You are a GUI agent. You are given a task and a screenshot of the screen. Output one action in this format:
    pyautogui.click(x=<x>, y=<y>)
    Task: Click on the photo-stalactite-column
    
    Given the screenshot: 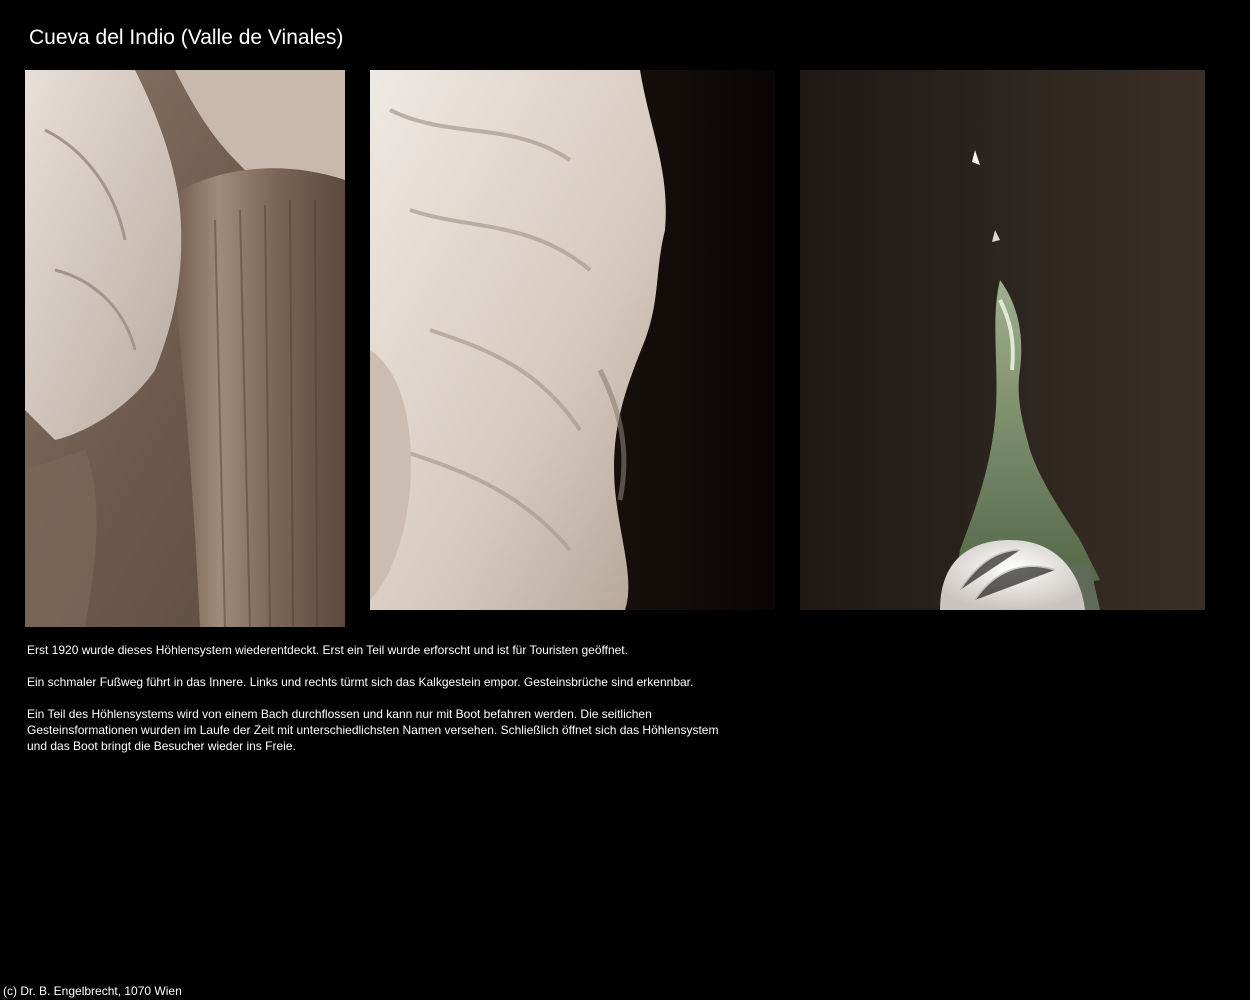 What is the action you would take?
    pyautogui.click(x=185, y=348)
    